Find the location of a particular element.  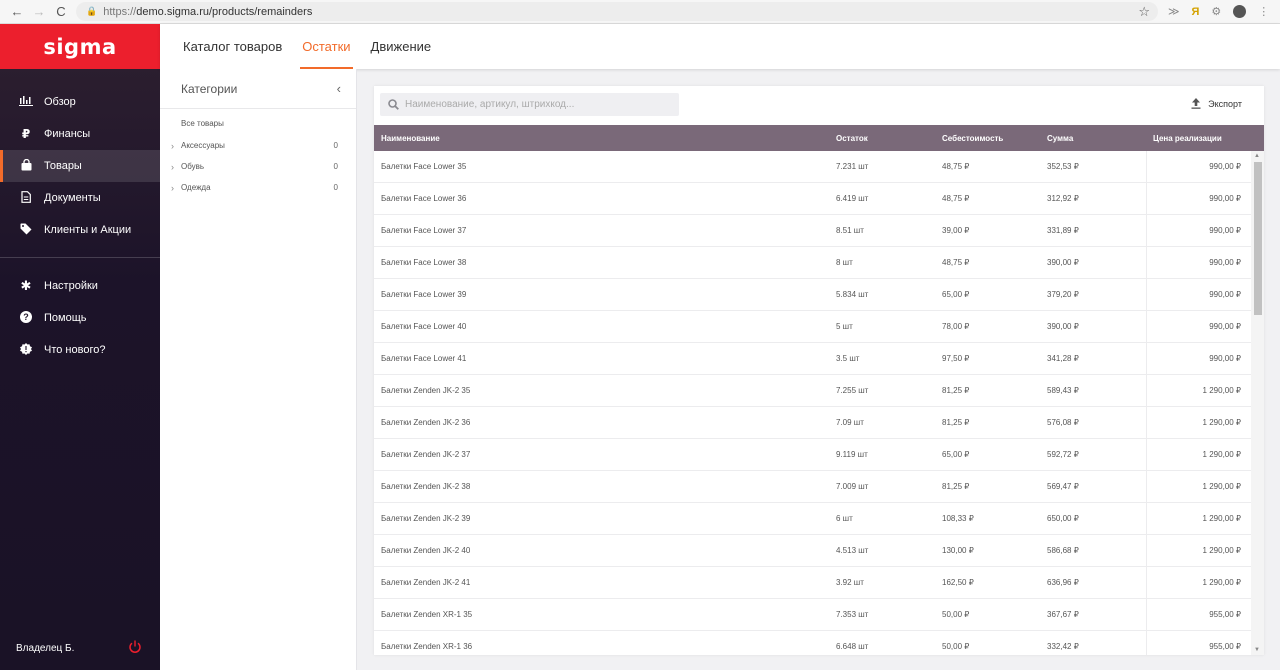

cell-remainder: 6.648 шт is located at coordinates (852, 646).